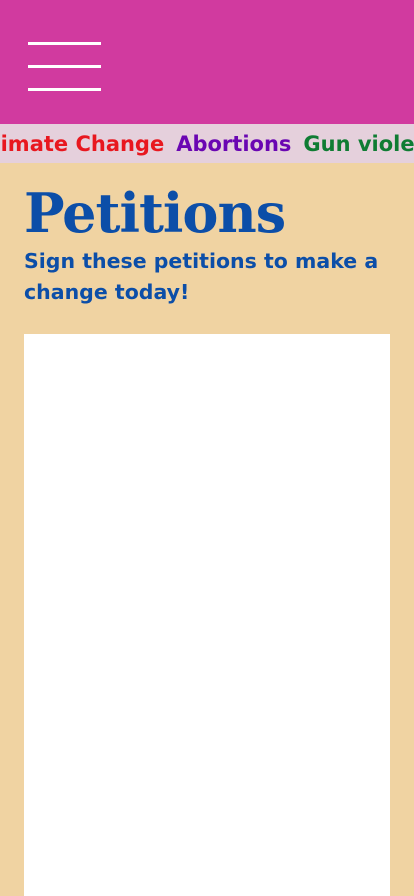  What do you see at coordinates (155, 213) in the screenshot?
I see `page-title: Petitions` at bounding box center [155, 213].